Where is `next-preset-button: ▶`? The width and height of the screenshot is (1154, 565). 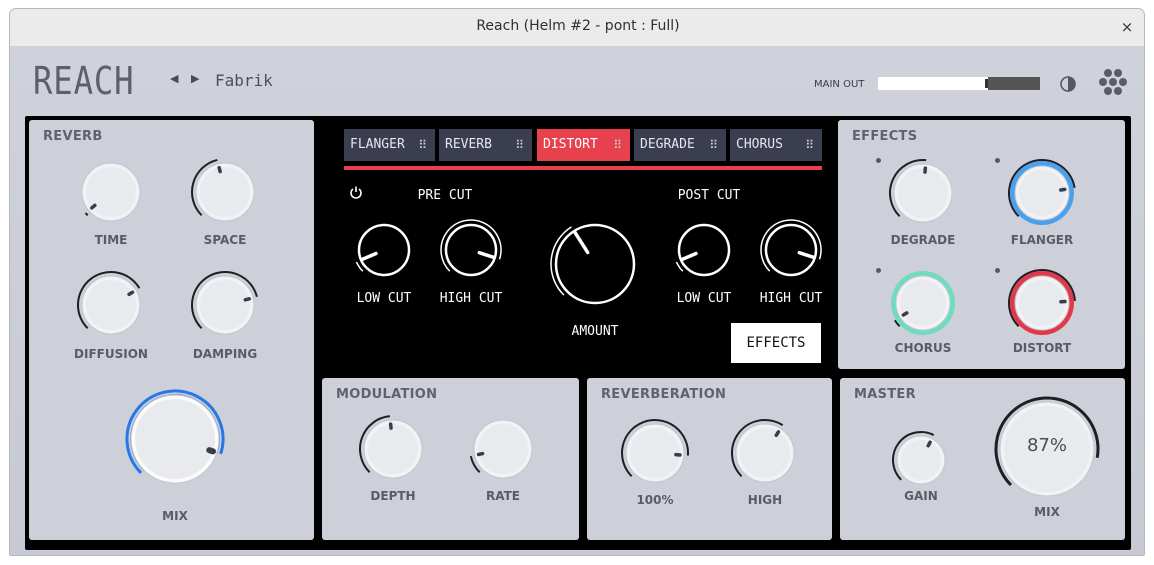
next-preset-button: ▶ is located at coordinates (195, 78).